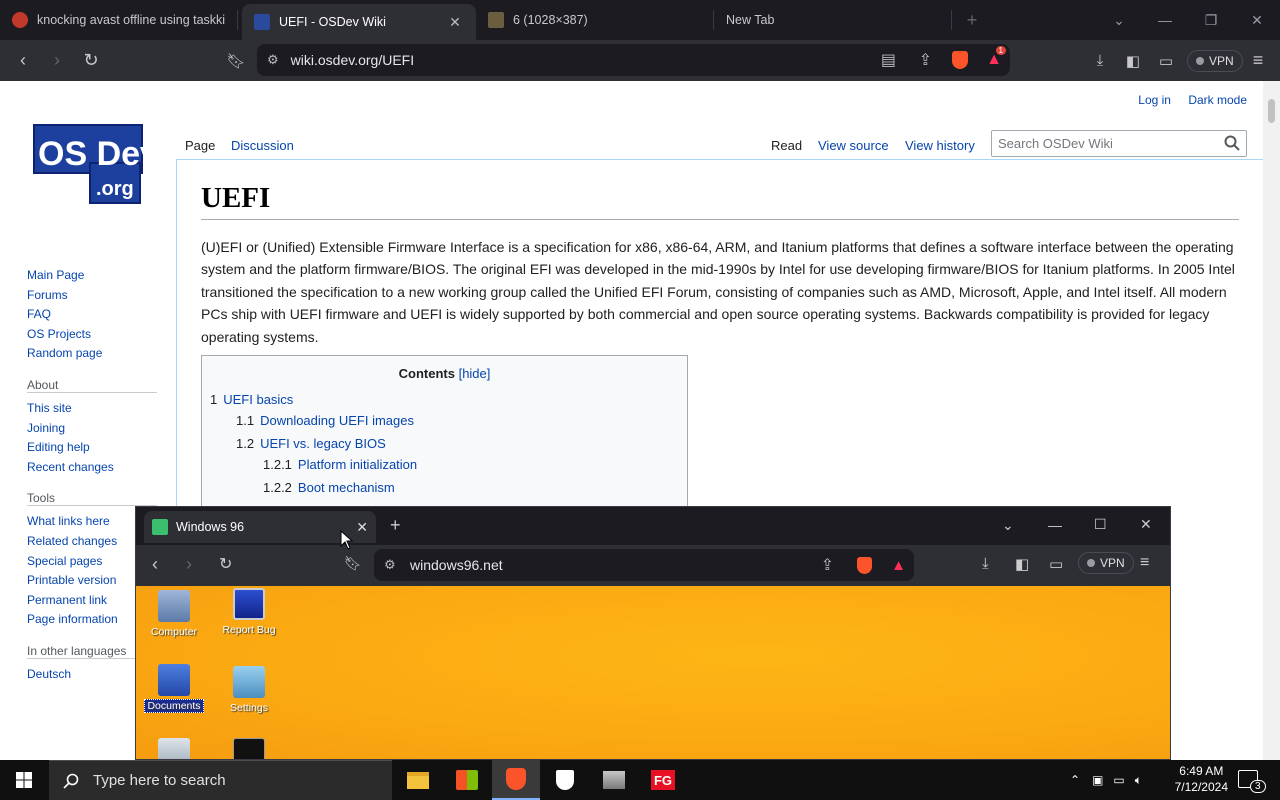 The height and width of the screenshot is (800, 1280). I want to click on wallet-icon: ▭, so click(1166, 61).